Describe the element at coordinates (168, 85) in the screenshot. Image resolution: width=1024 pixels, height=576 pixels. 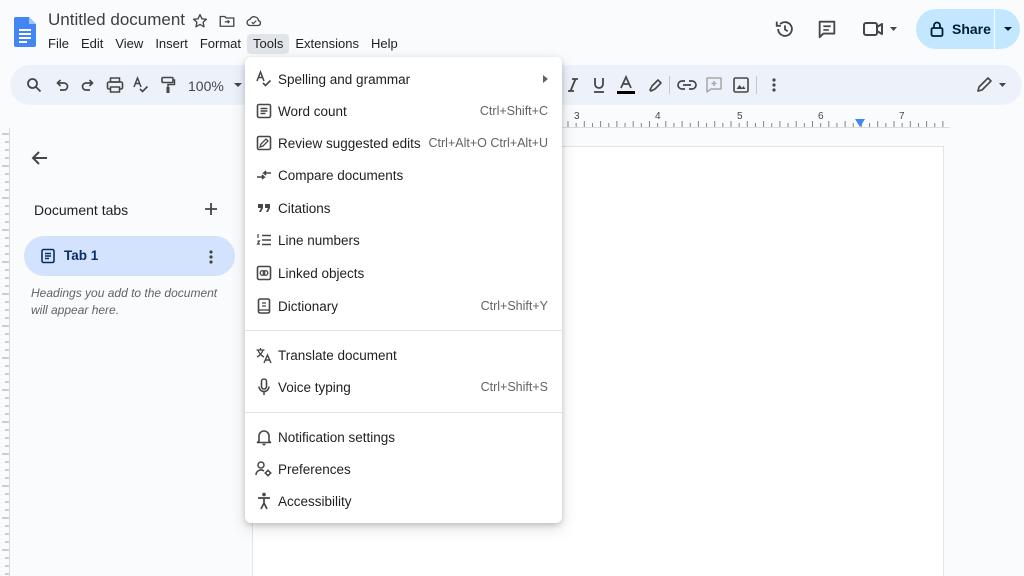
I see `paint-format-icon` at that location.